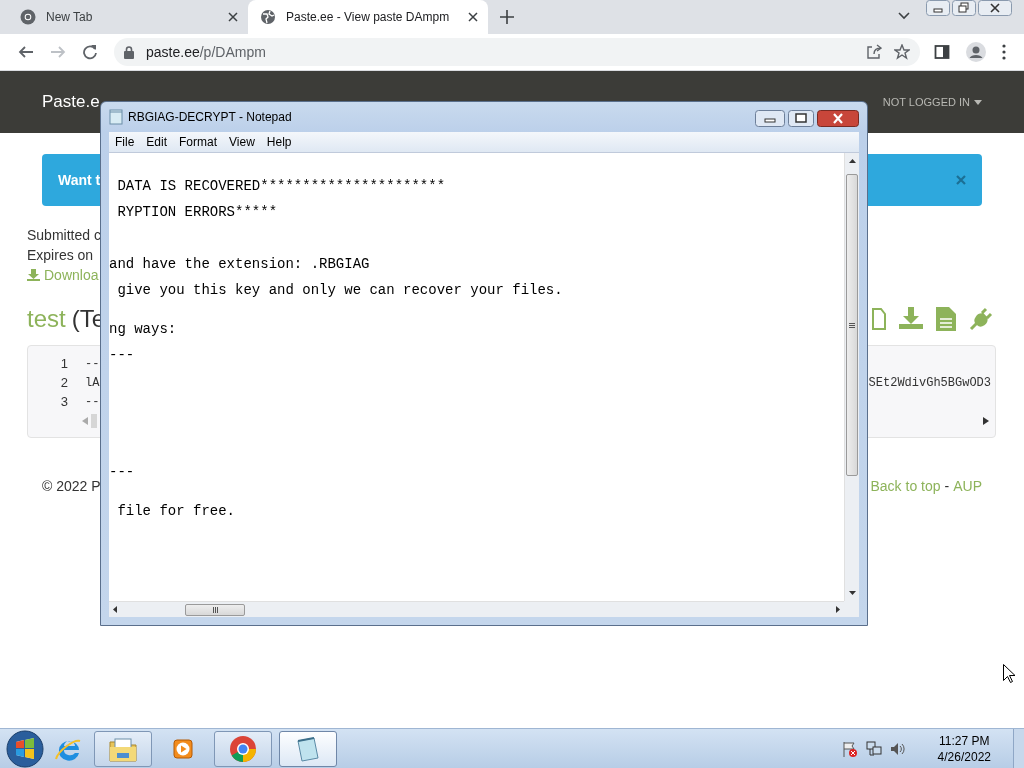 This screenshot has height=768, width=1024. I want to click on account-menu: NOT LOGGED IN, so click(932, 102).